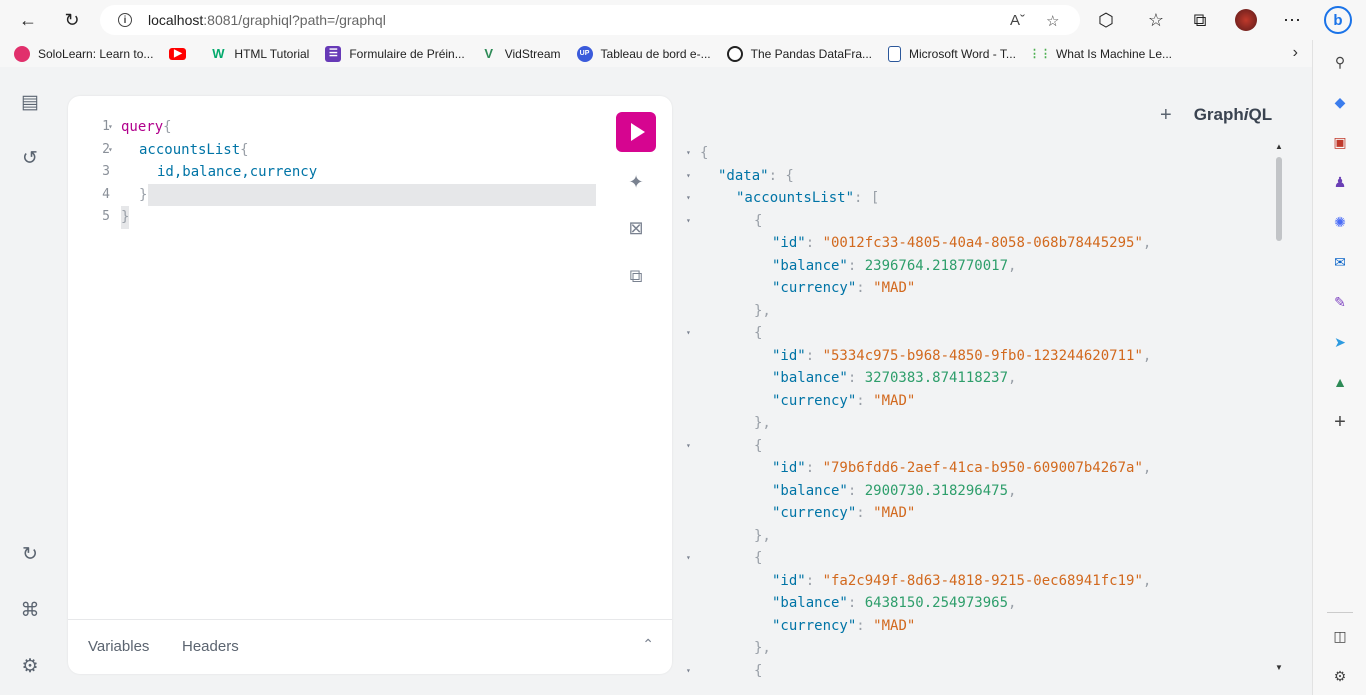  I want to click on profile-avatar, so click(1246, 20).